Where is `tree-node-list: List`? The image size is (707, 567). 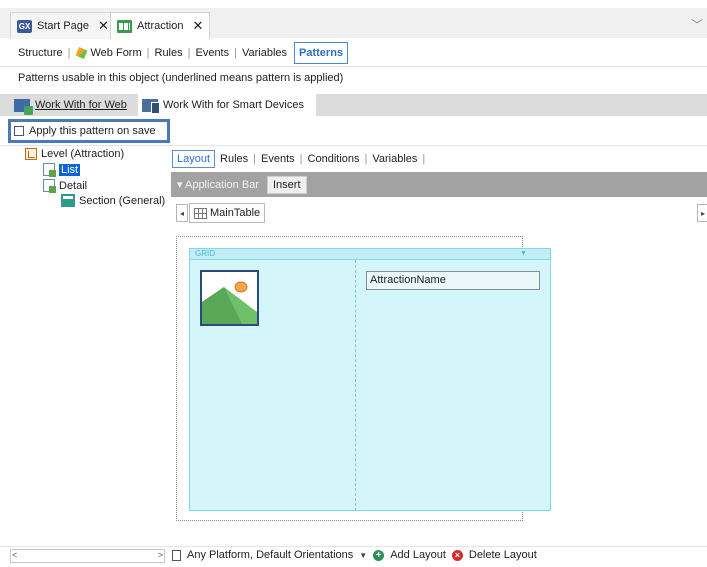
tree-node-list: List is located at coordinates (62, 170).